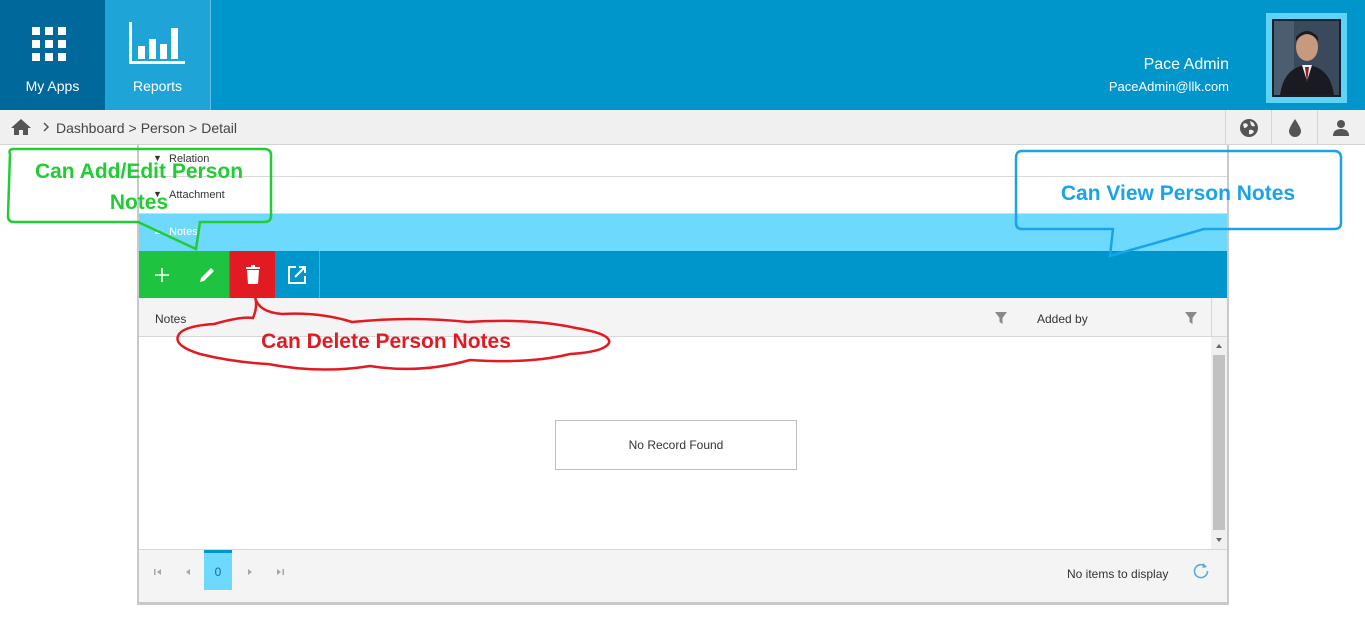  What do you see at coordinates (683, 232) in the screenshot?
I see `accordion-notes: ▲ Notes` at bounding box center [683, 232].